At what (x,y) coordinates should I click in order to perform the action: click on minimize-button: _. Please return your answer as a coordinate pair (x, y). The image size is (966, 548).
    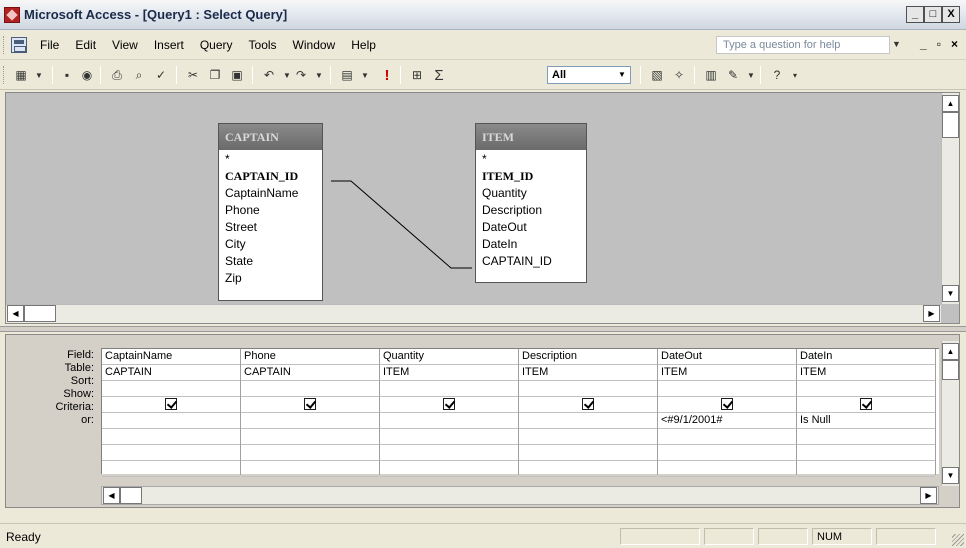
    Looking at the image, I should click on (915, 14).